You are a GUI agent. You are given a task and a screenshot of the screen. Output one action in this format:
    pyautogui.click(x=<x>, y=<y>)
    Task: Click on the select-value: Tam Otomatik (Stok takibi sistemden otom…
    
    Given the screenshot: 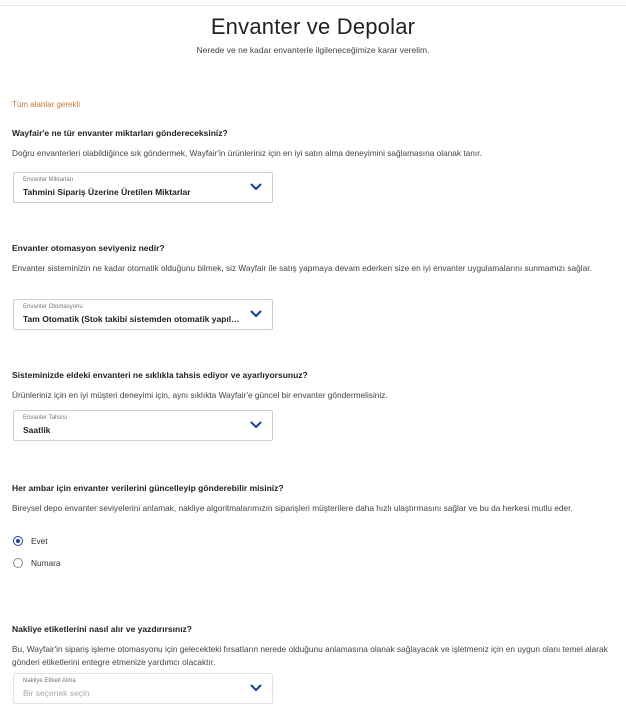 What is the action you would take?
    pyautogui.click(x=132, y=319)
    